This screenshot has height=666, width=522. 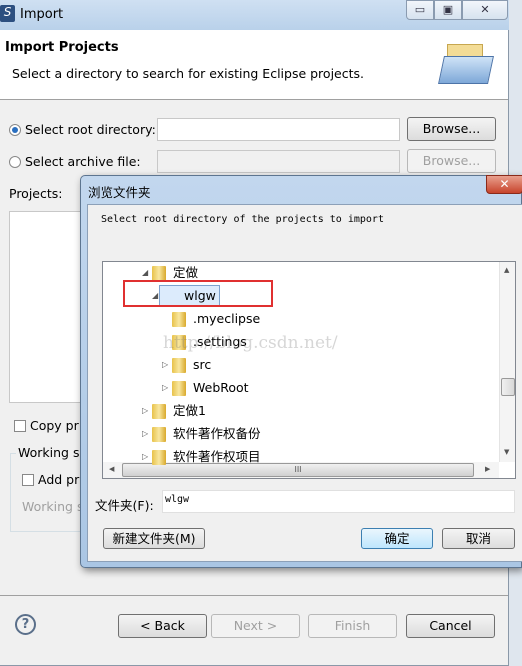 What do you see at coordinates (36, 193) in the screenshot?
I see `projects-label: Projects:` at bounding box center [36, 193].